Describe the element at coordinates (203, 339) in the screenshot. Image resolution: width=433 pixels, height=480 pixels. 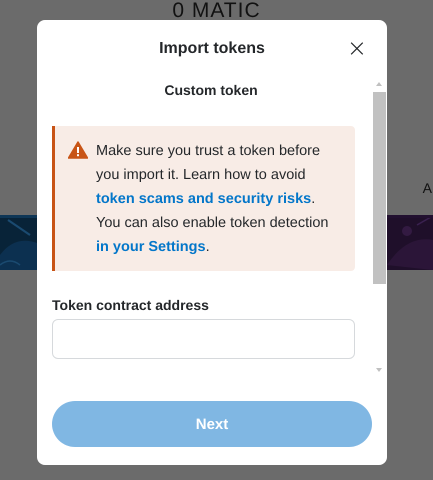
I see `address-field` at that location.